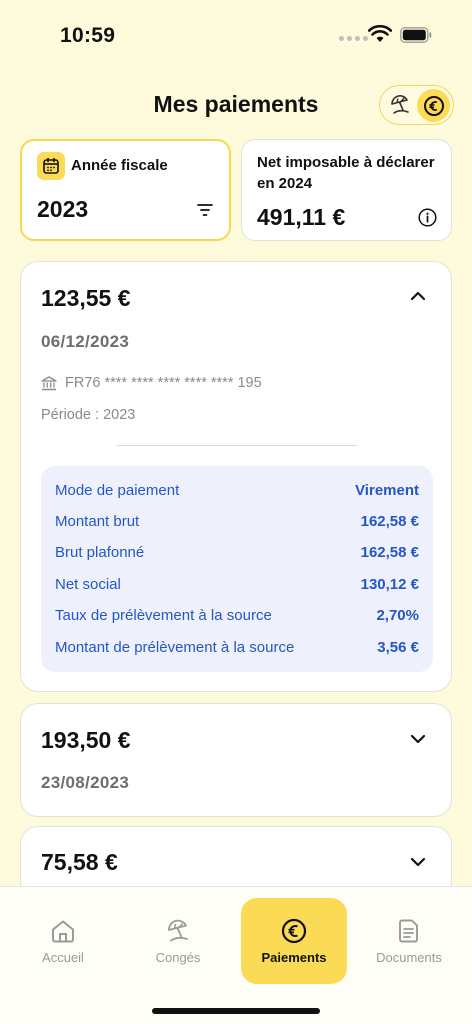 The width and height of the screenshot is (472, 1024). Describe the element at coordinates (100, 552) in the screenshot. I see `detail-label: Brut plafonné` at that location.